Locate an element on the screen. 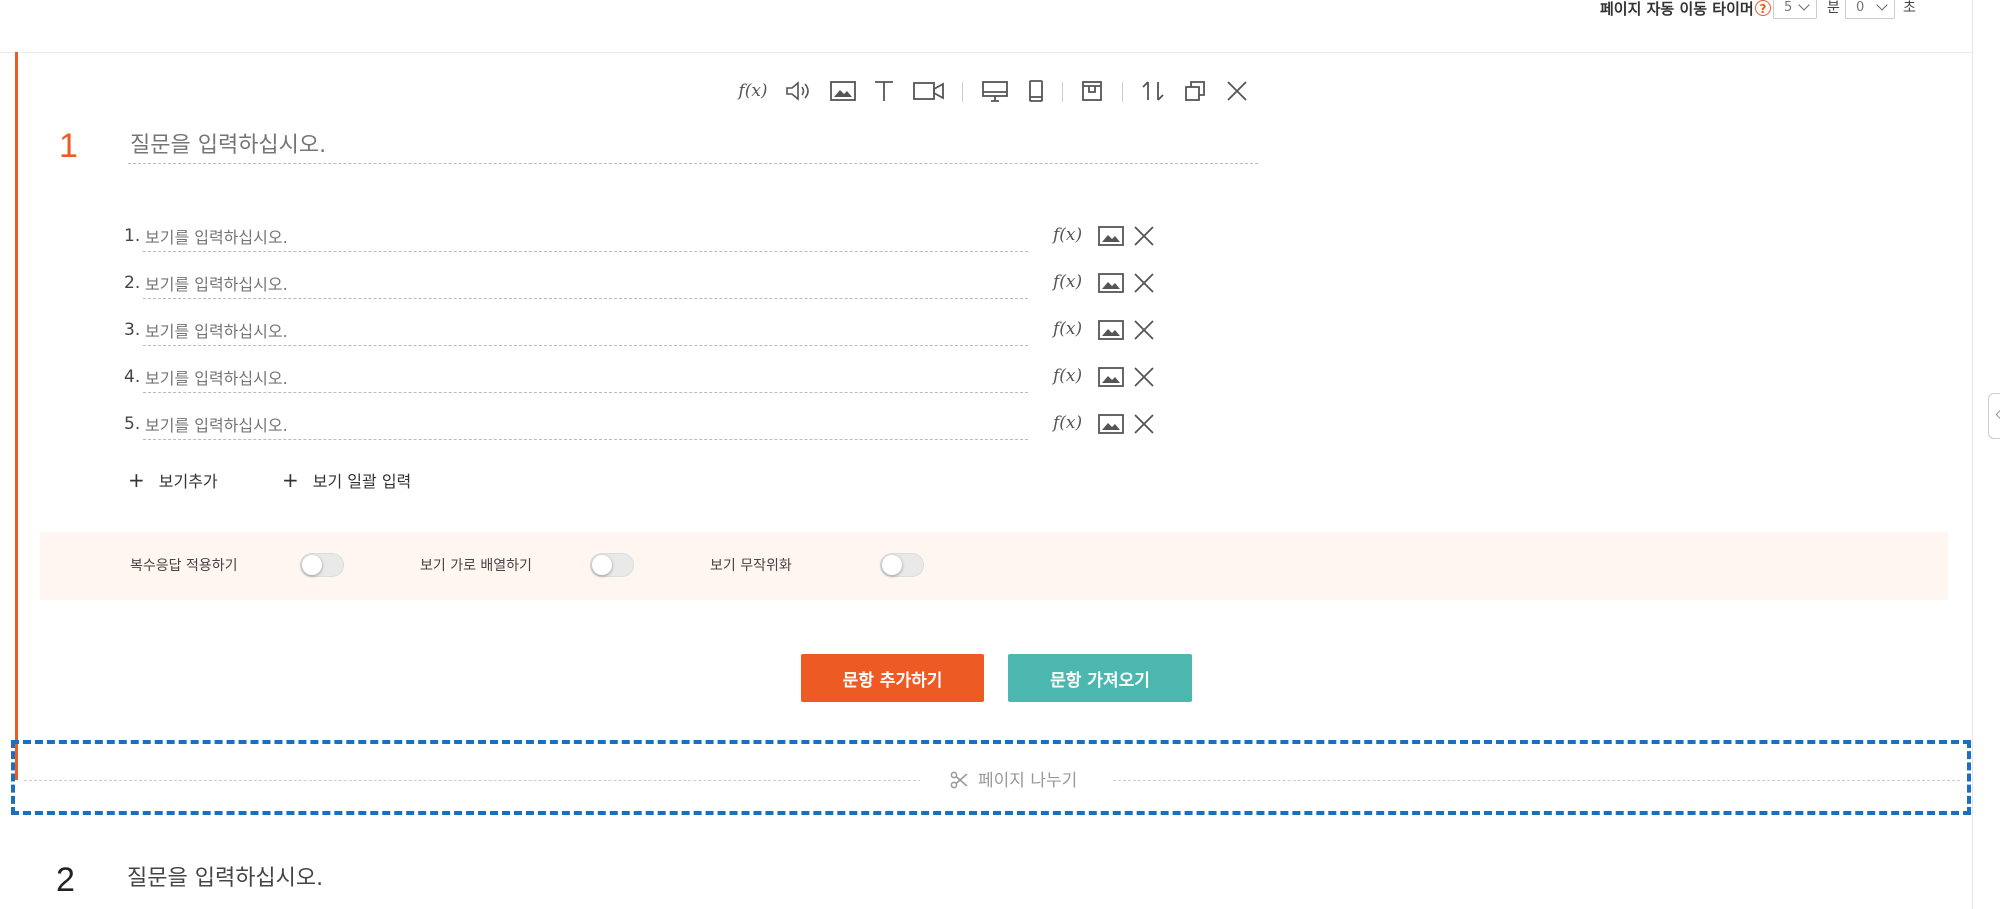  question-title-input is located at coordinates (693, 146).